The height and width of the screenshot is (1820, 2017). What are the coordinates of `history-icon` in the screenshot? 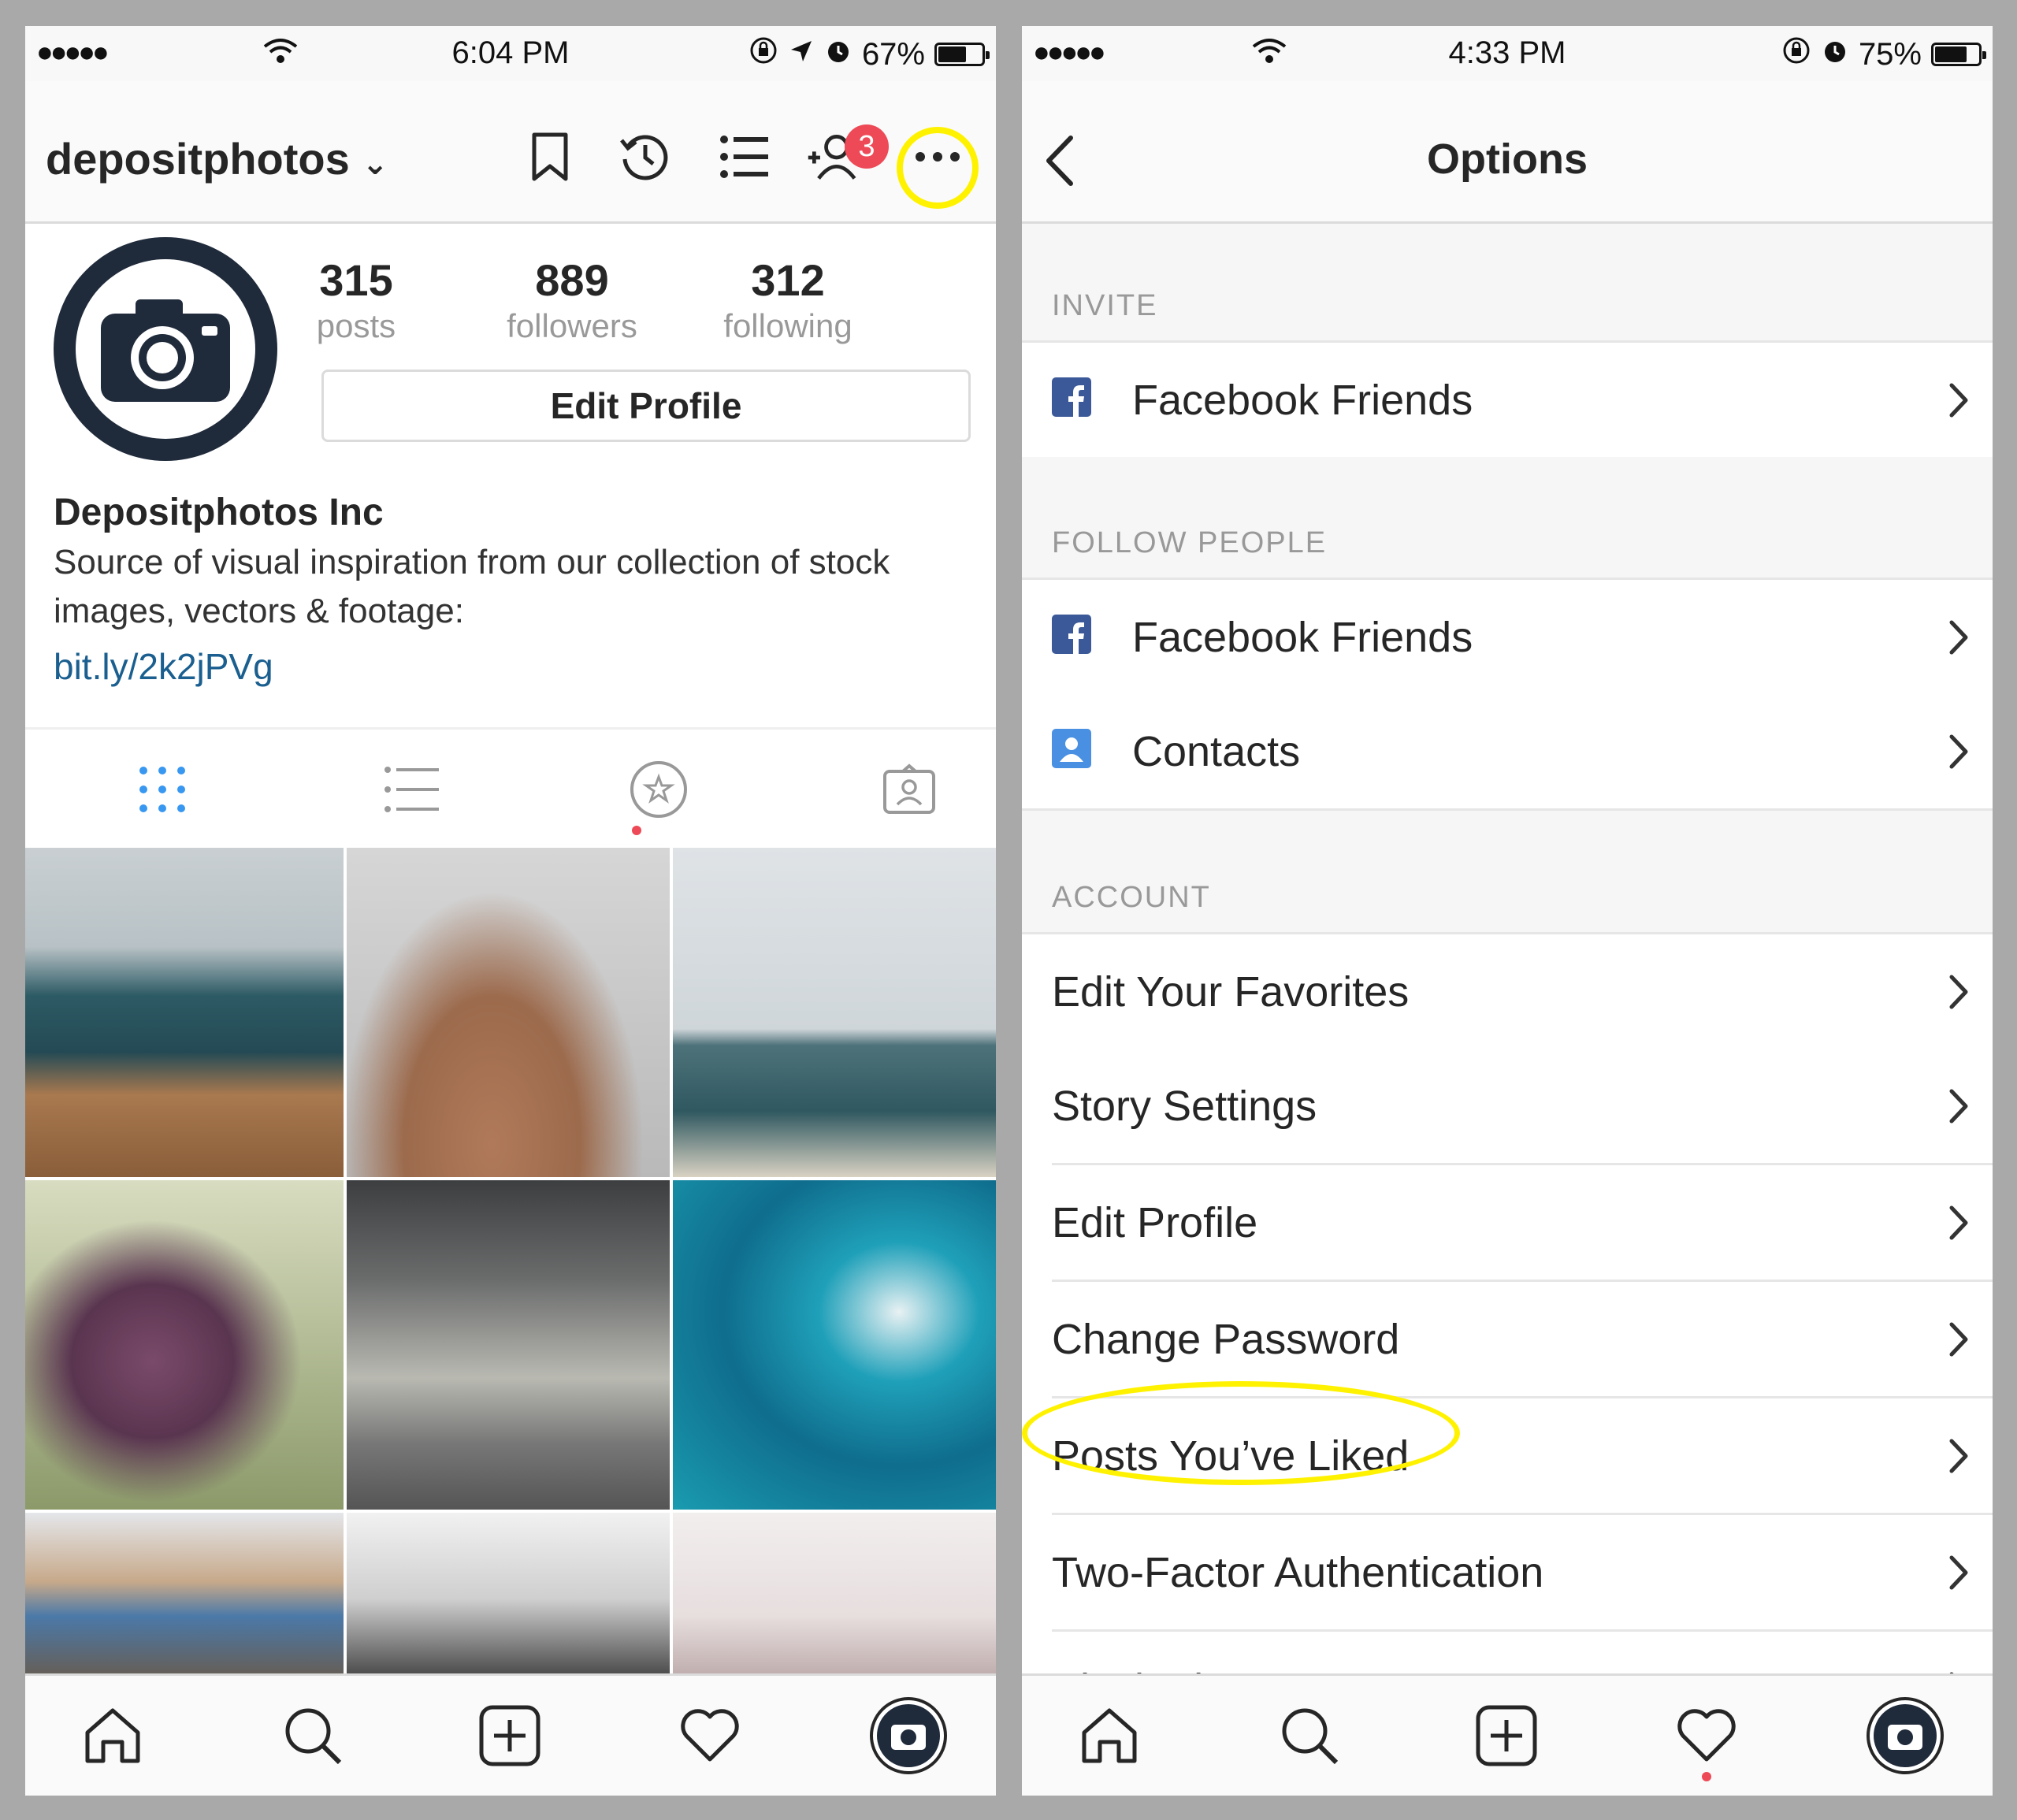 It's located at (644, 156).